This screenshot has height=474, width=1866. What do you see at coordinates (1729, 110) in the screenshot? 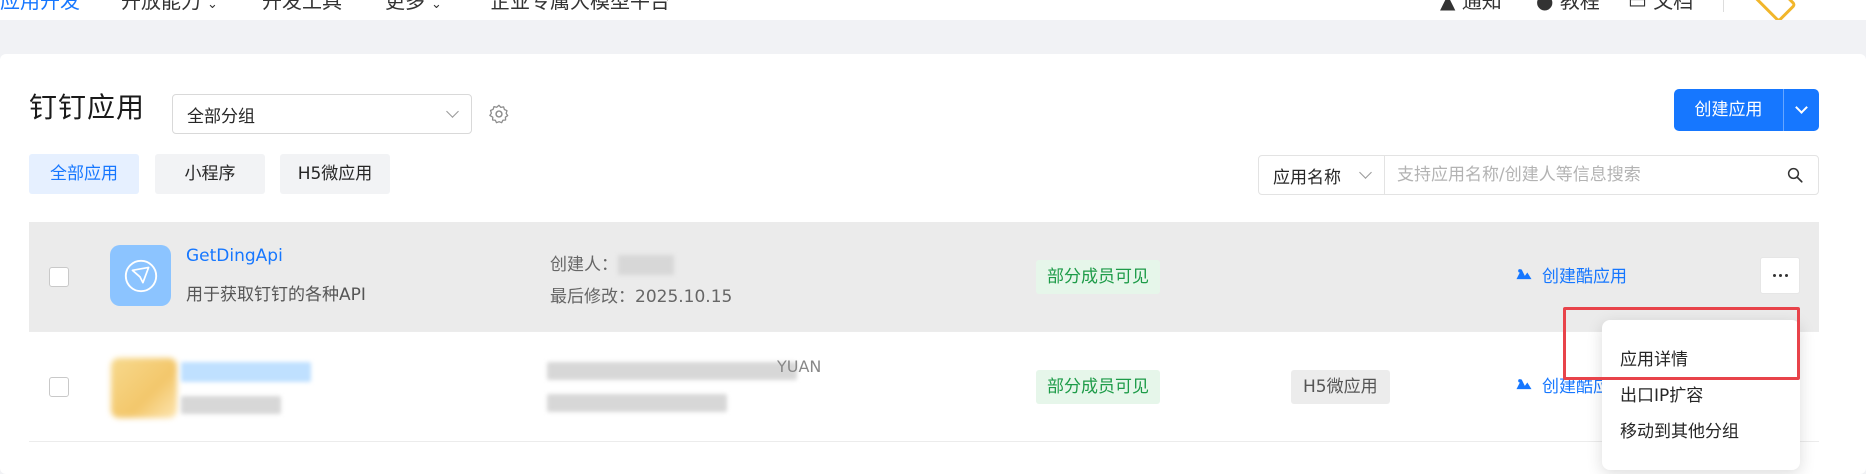
I see `create-app-label: 创建应用` at bounding box center [1729, 110].